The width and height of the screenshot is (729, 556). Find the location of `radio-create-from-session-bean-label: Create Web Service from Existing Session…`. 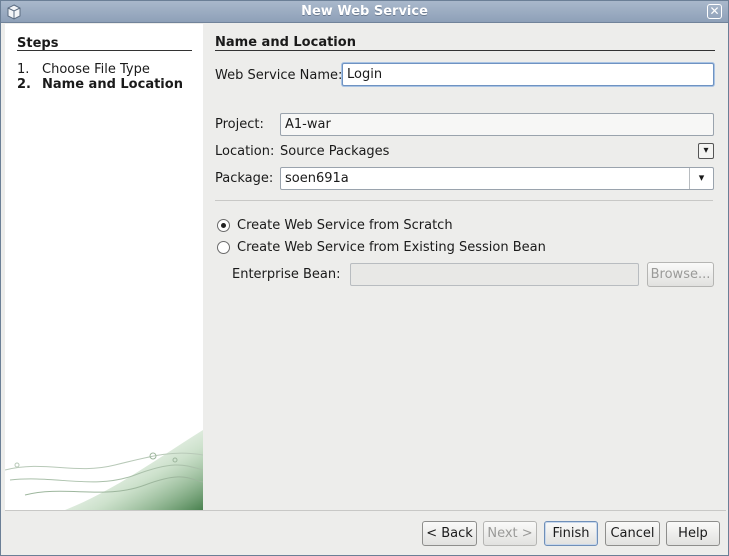

radio-create-from-session-bean-label: Create Web Service from Existing Session… is located at coordinates (391, 247).